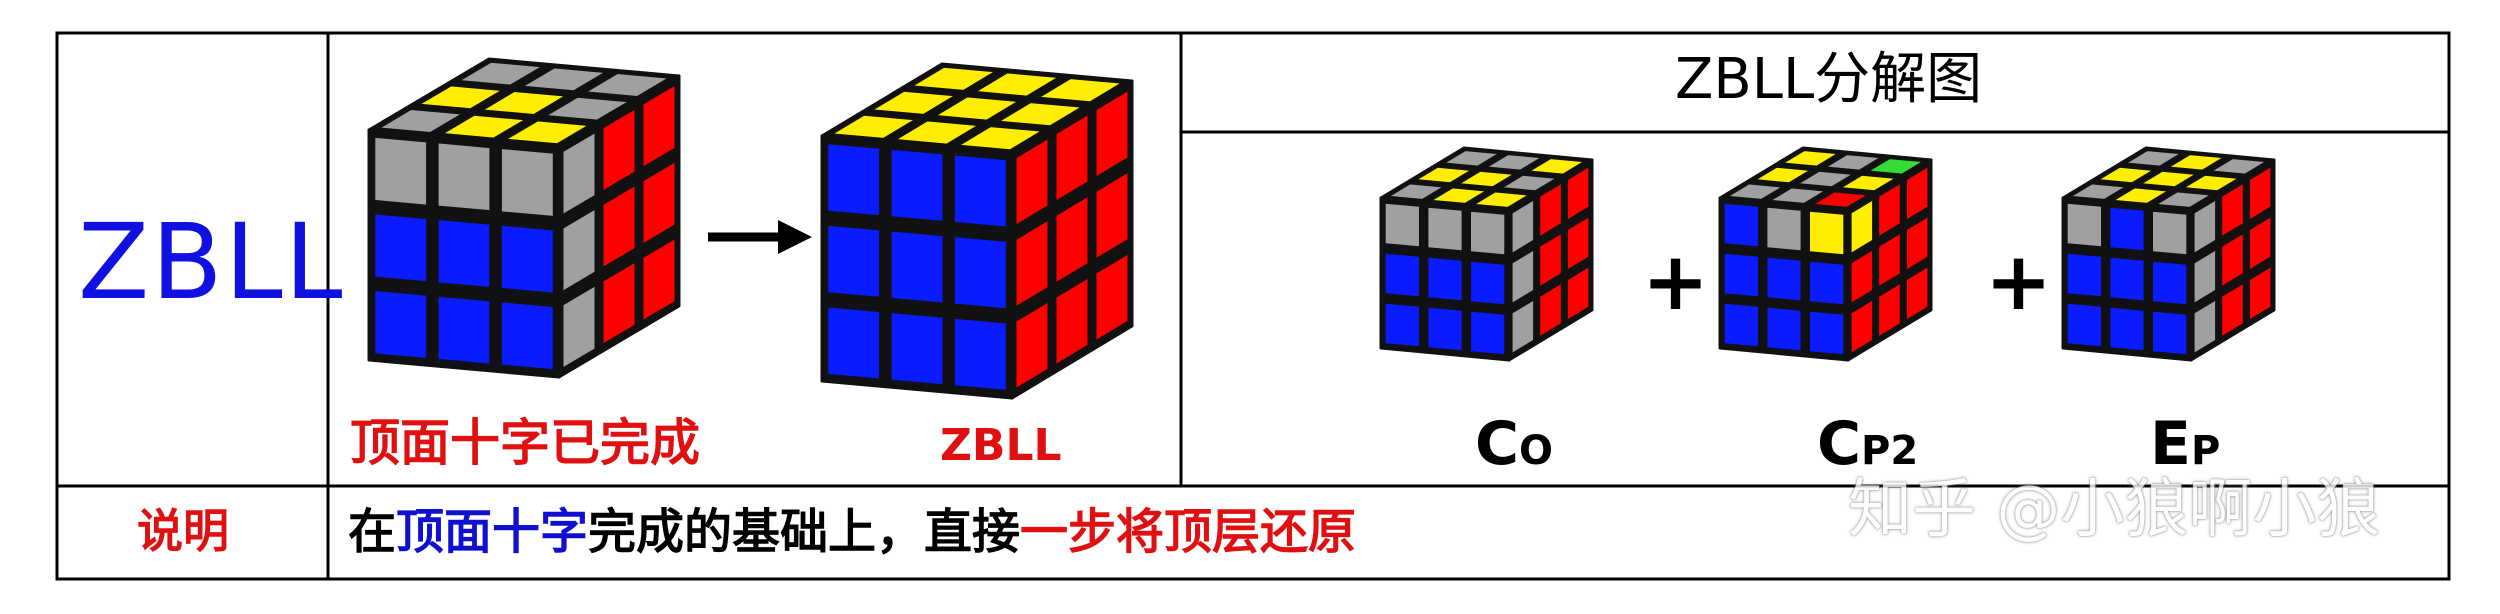 The width and height of the screenshot is (2500, 614). What do you see at coordinates (1829, 79) in the screenshot?
I see `decomposition-title: ZBLL分解图` at bounding box center [1829, 79].